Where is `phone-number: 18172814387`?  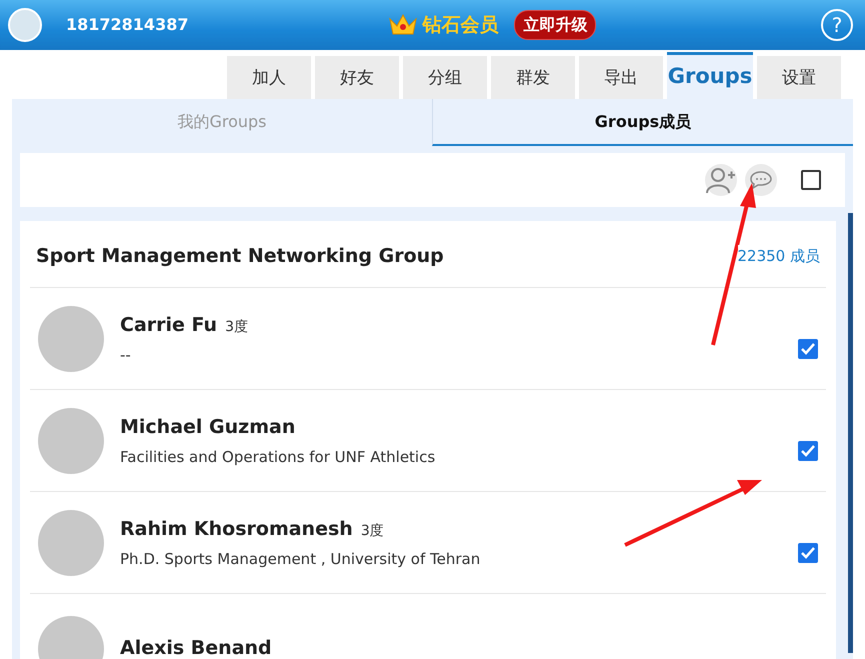 phone-number: 18172814387 is located at coordinates (127, 25).